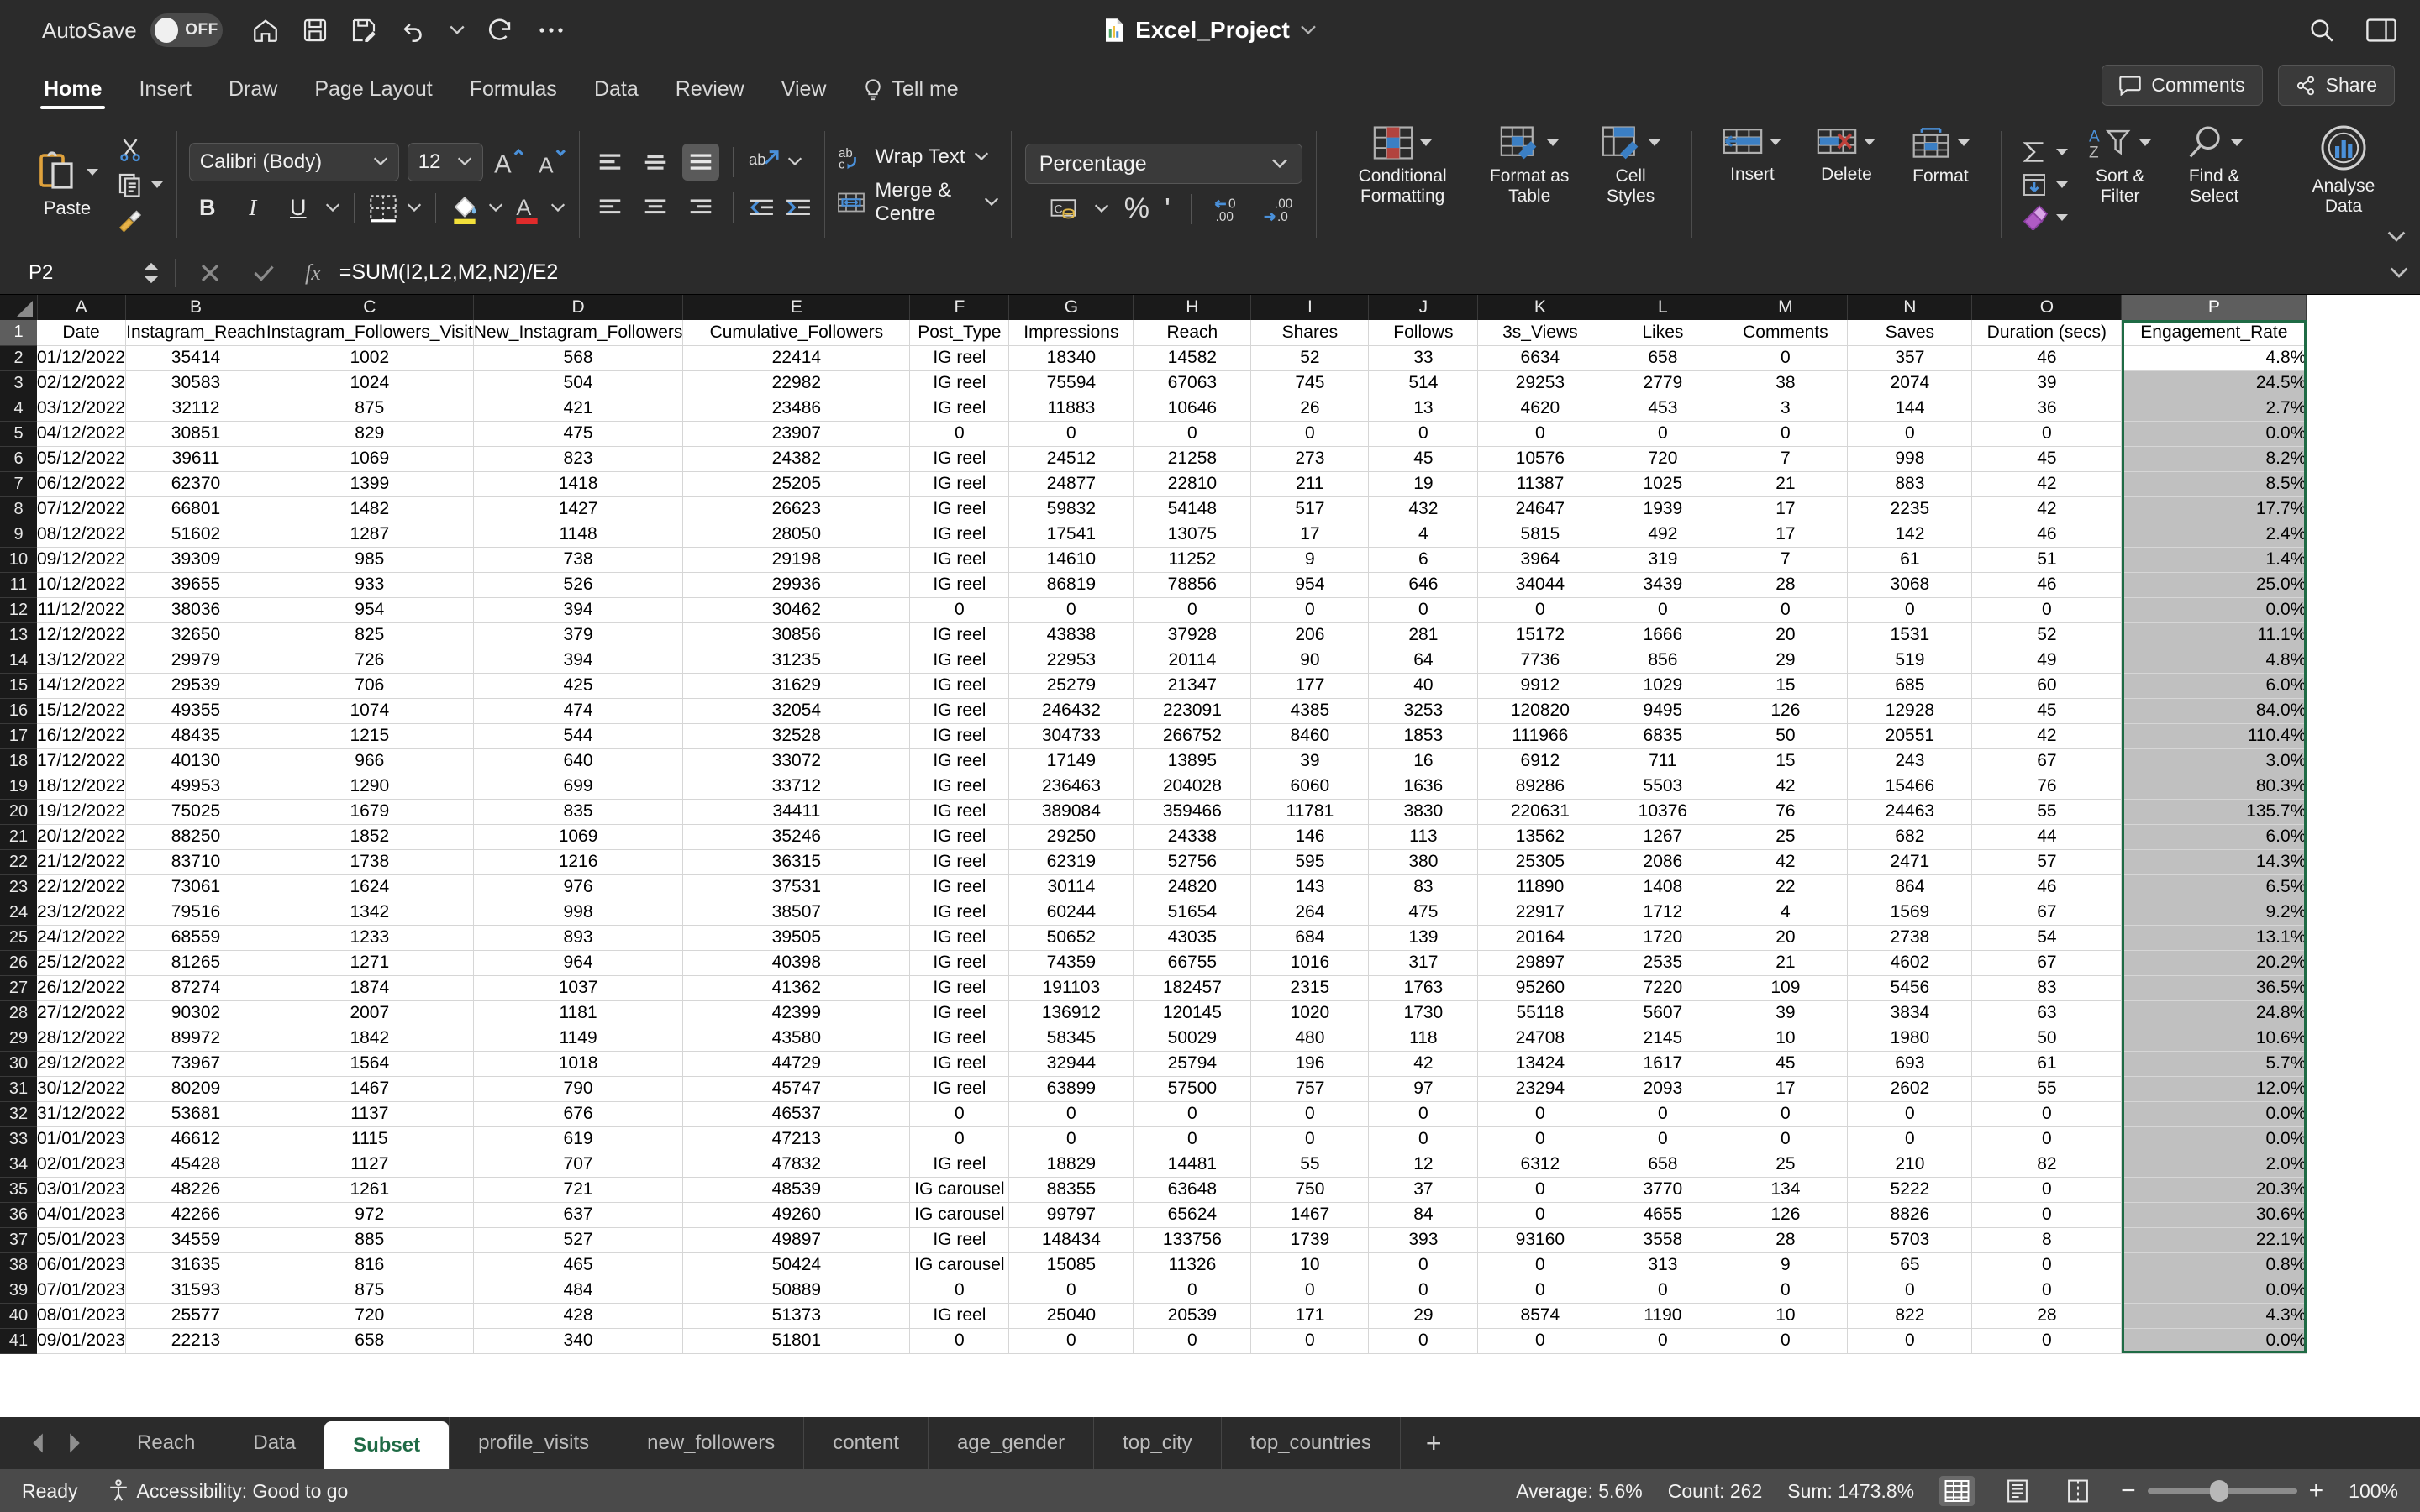 This screenshot has width=2420, height=1512. Describe the element at coordinates (960, 307) in the screenshot. I see `column-header-f: F` at that location.